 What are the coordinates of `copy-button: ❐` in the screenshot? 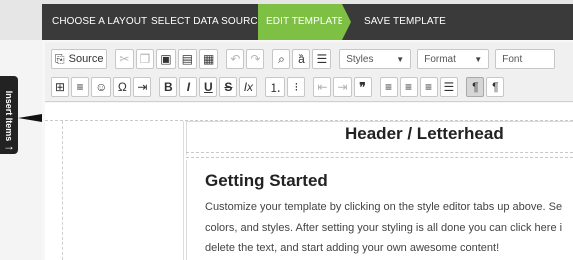 It's located at (145, 59).